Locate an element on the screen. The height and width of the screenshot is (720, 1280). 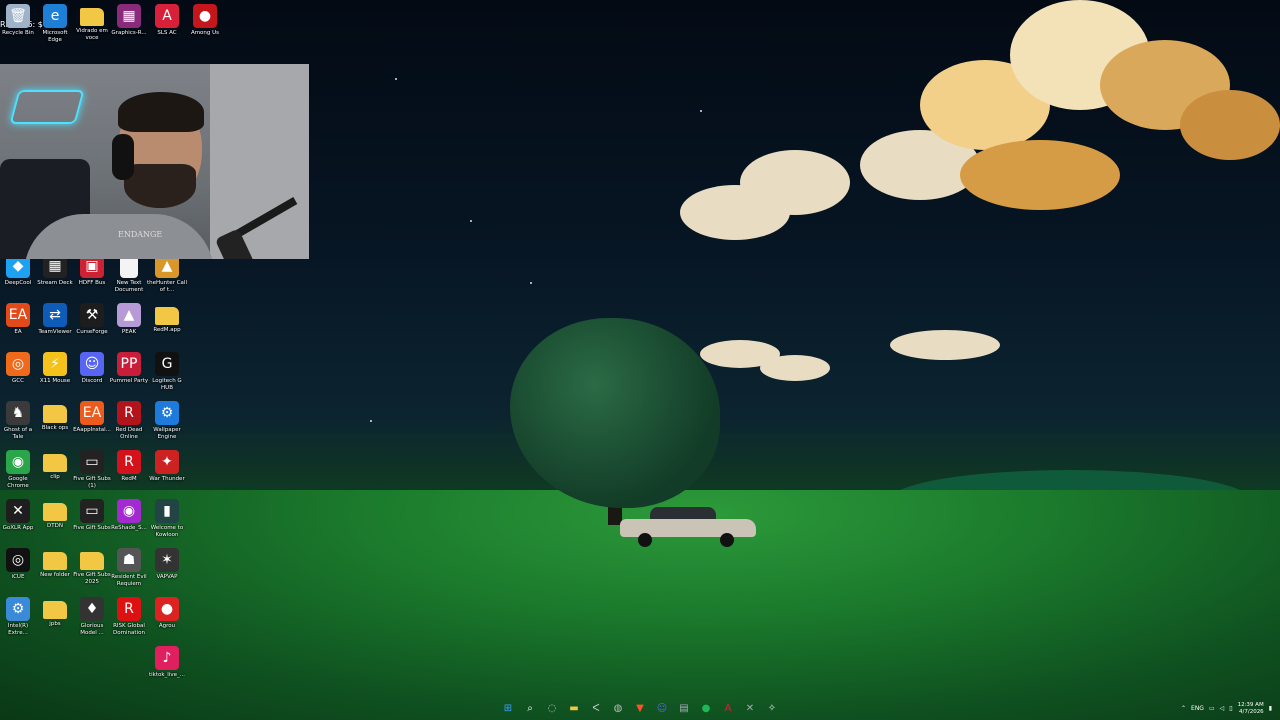
video-icon: ▭ is located at coordinates (92, 511).